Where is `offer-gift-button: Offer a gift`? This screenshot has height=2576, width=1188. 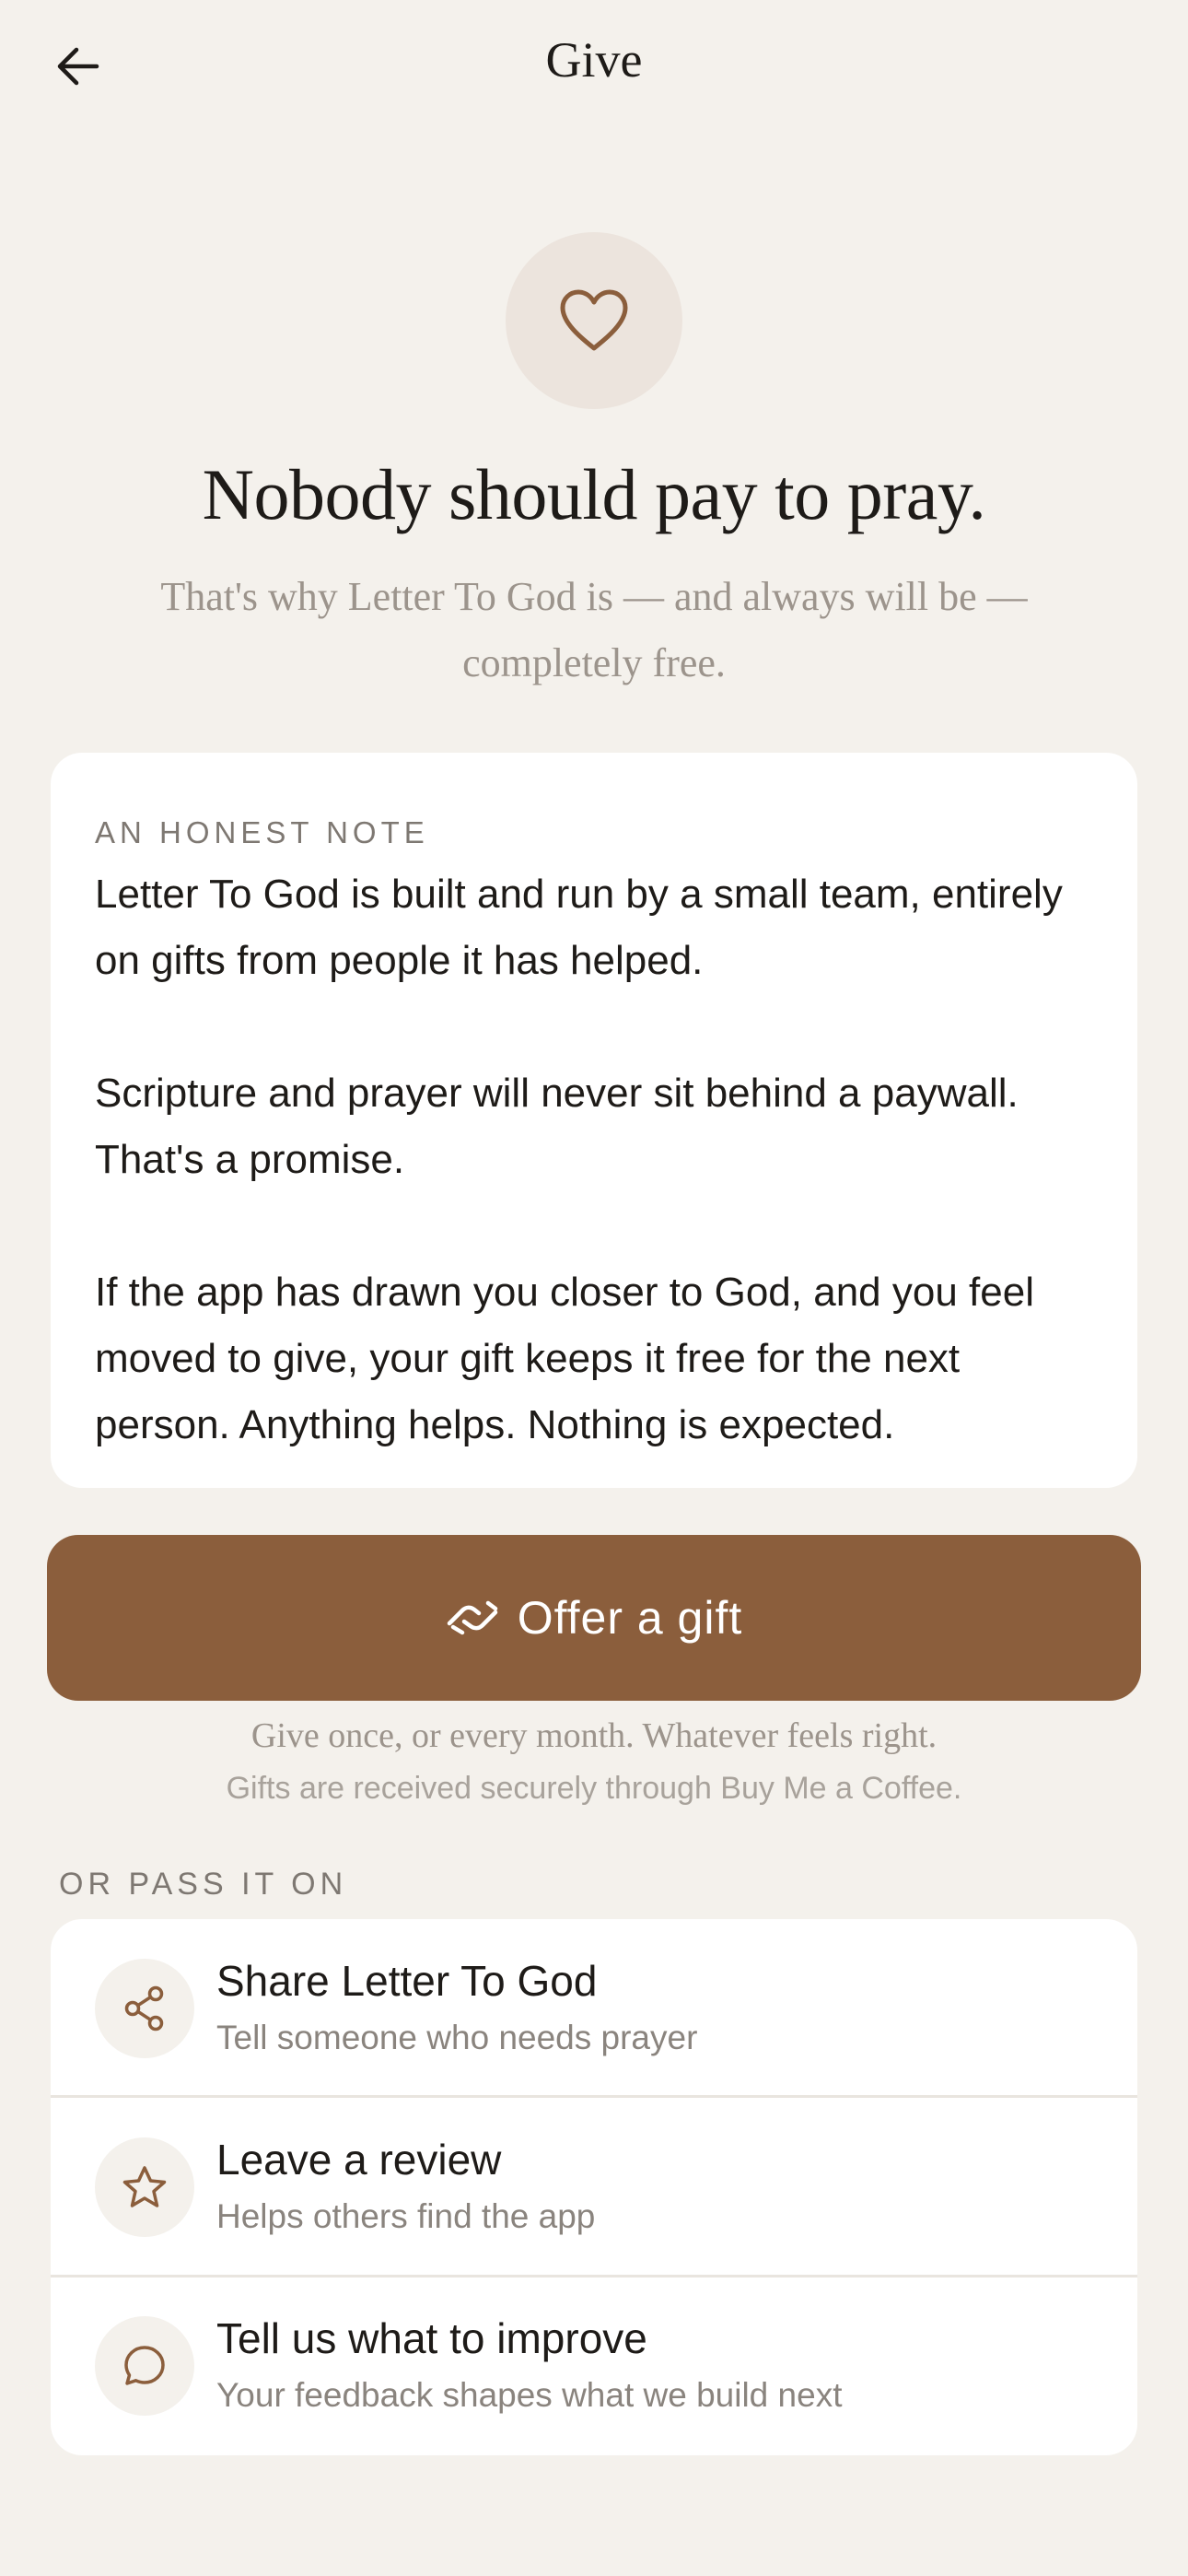
offer-gift-button: Offer a gift is located at coordinates (594, 1618).